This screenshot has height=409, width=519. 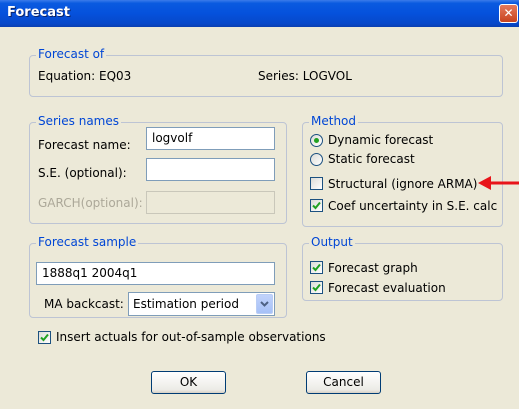 What do you see at coordinates (90, 203) in the screenshot?
I see `garch-label: GARCH(optional):` at bounding box center [90, 203].